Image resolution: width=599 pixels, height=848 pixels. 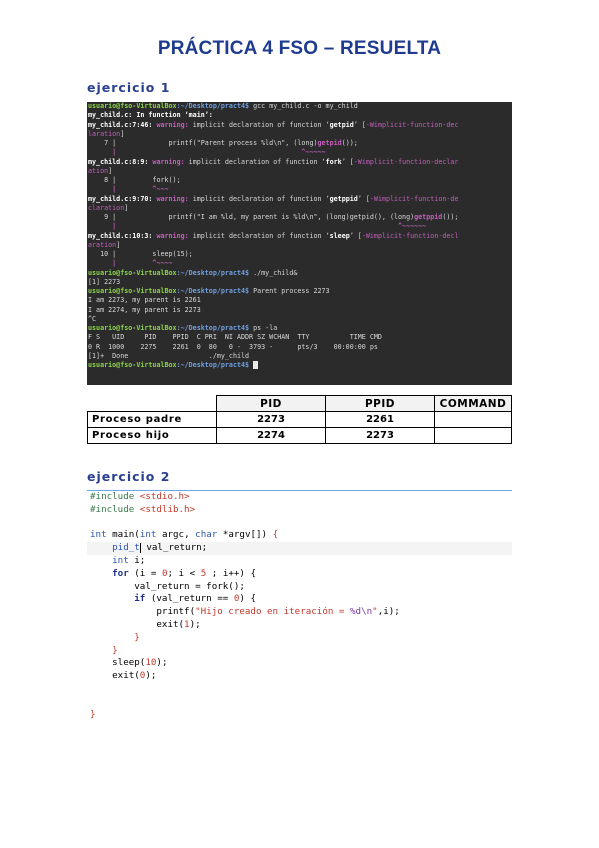 I want to click on table-cell-ppid: 2261, so click(x=380, y=419).